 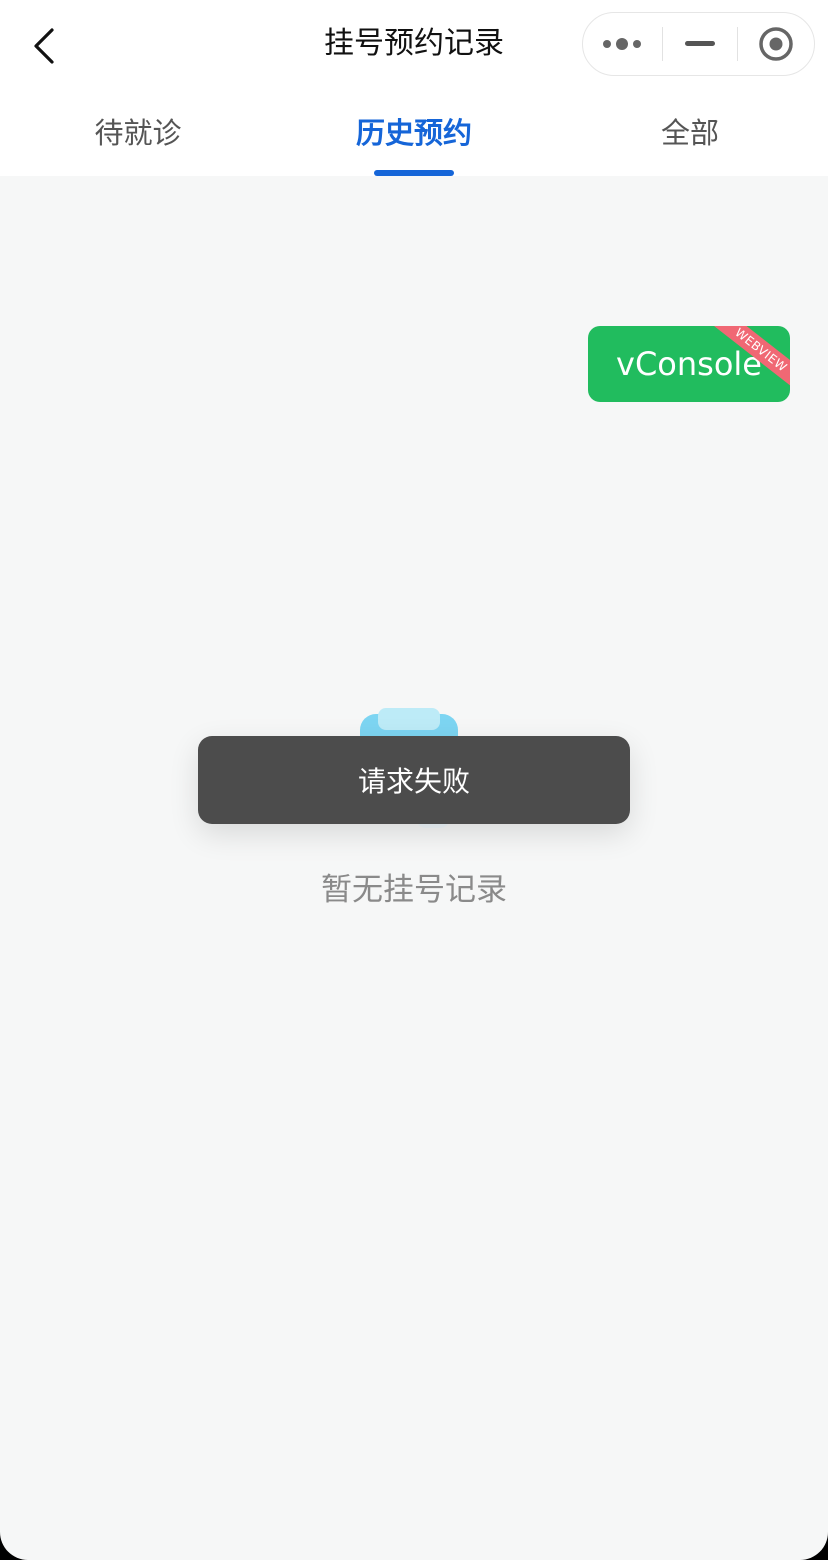 I want to click on close-button, so click(x=776, y=44).